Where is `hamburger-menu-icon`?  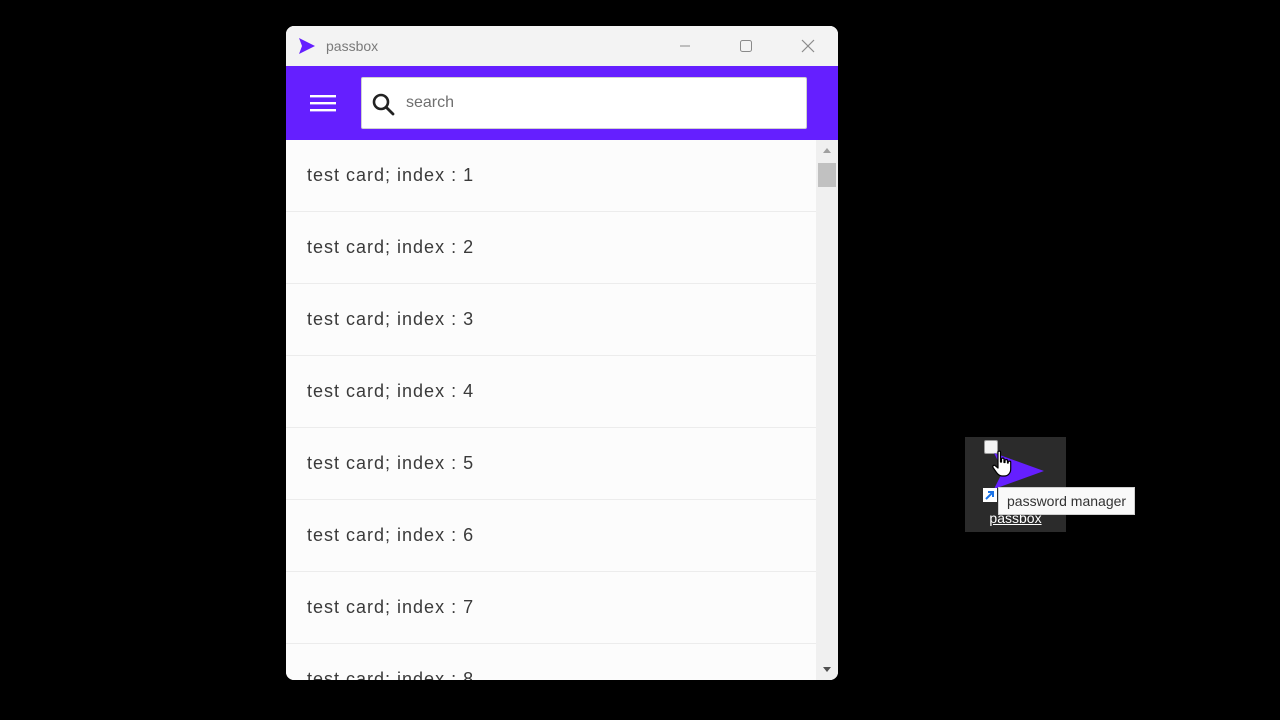 hamburger-menu-icon is located at coordinates (323, 103).